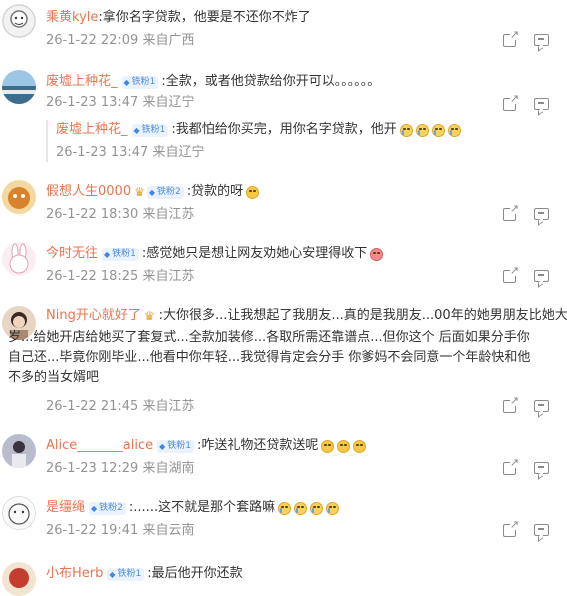  I want to click on comment-text: :......这不就是那个套路嘛, so click(202, 507).